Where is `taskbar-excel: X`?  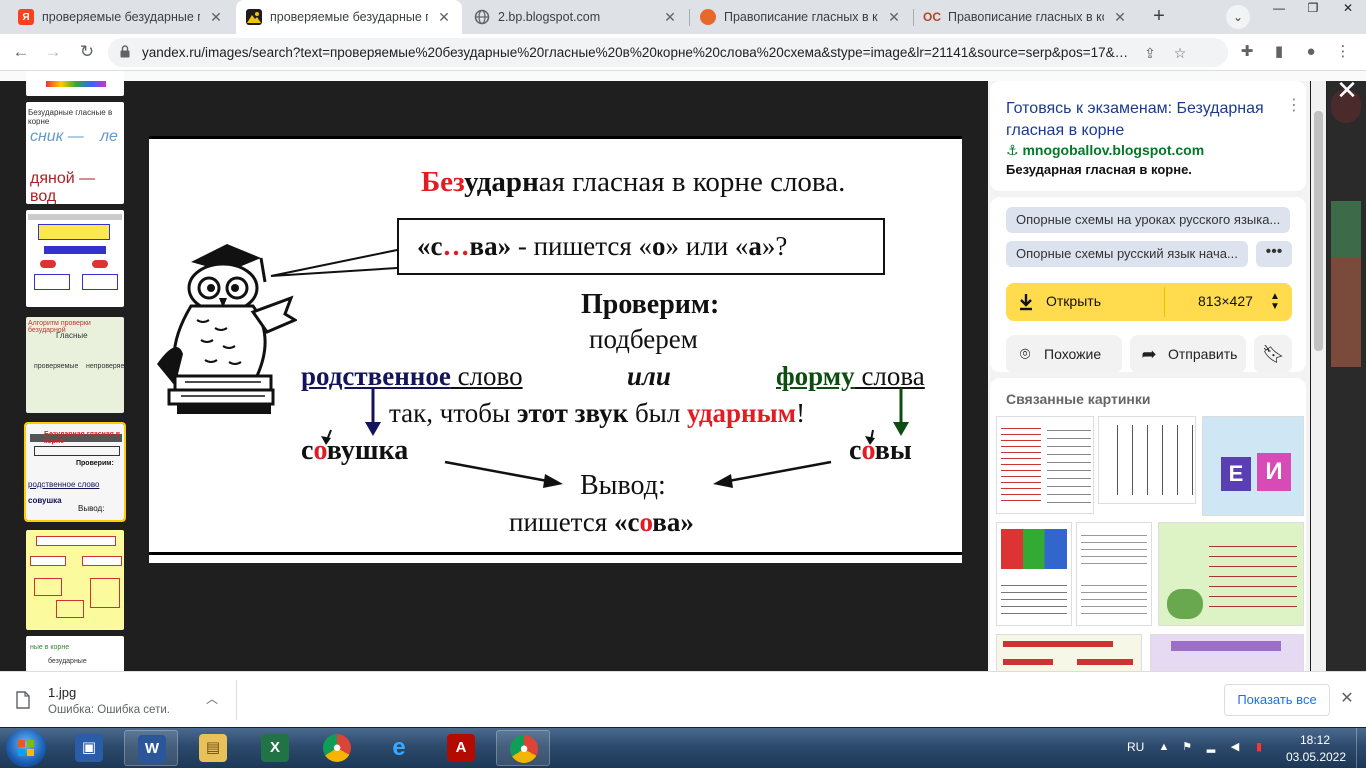
taskbar-excel: X is located at coordinates (275, 748).